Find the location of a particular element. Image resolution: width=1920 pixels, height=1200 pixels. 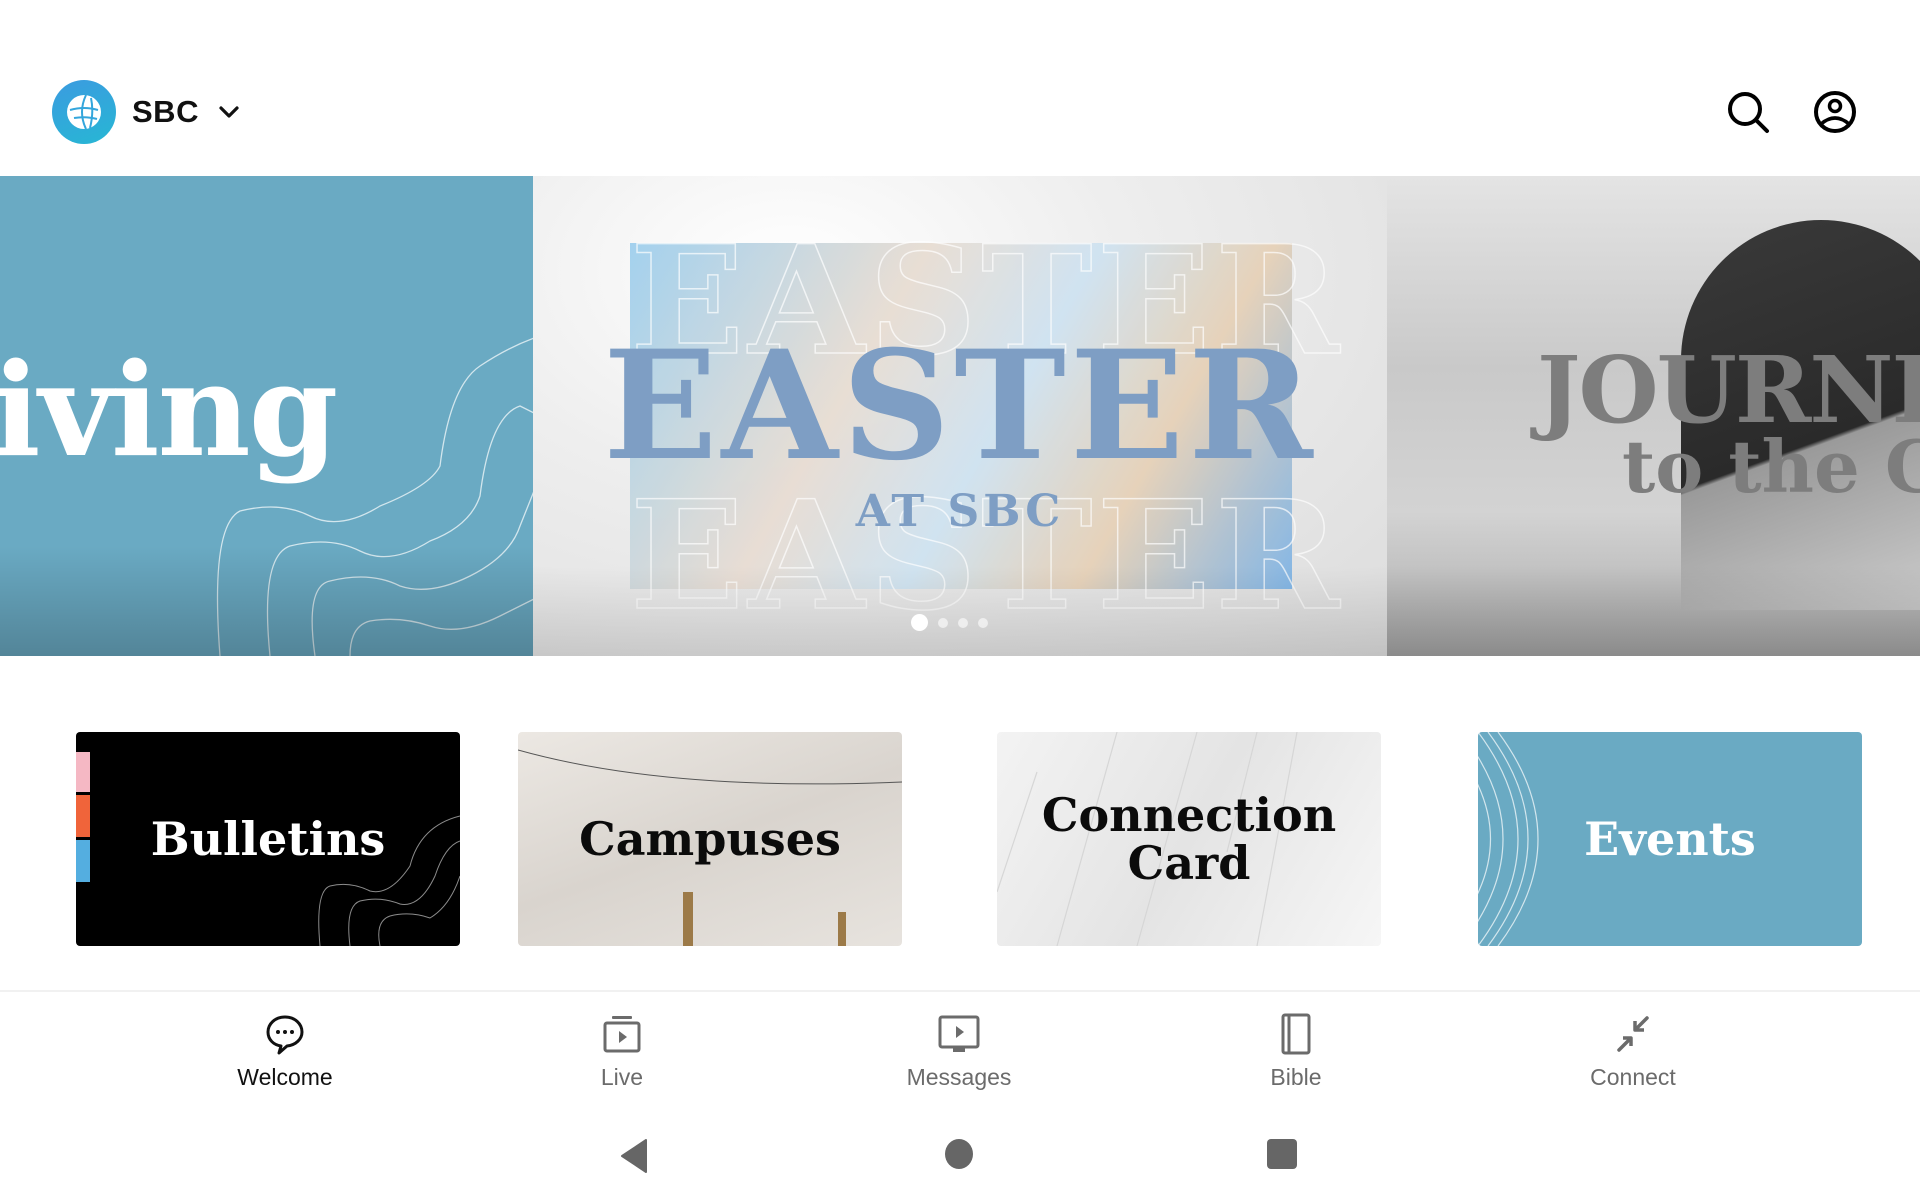

church-name: SBC is located at coordinates (165, 111).